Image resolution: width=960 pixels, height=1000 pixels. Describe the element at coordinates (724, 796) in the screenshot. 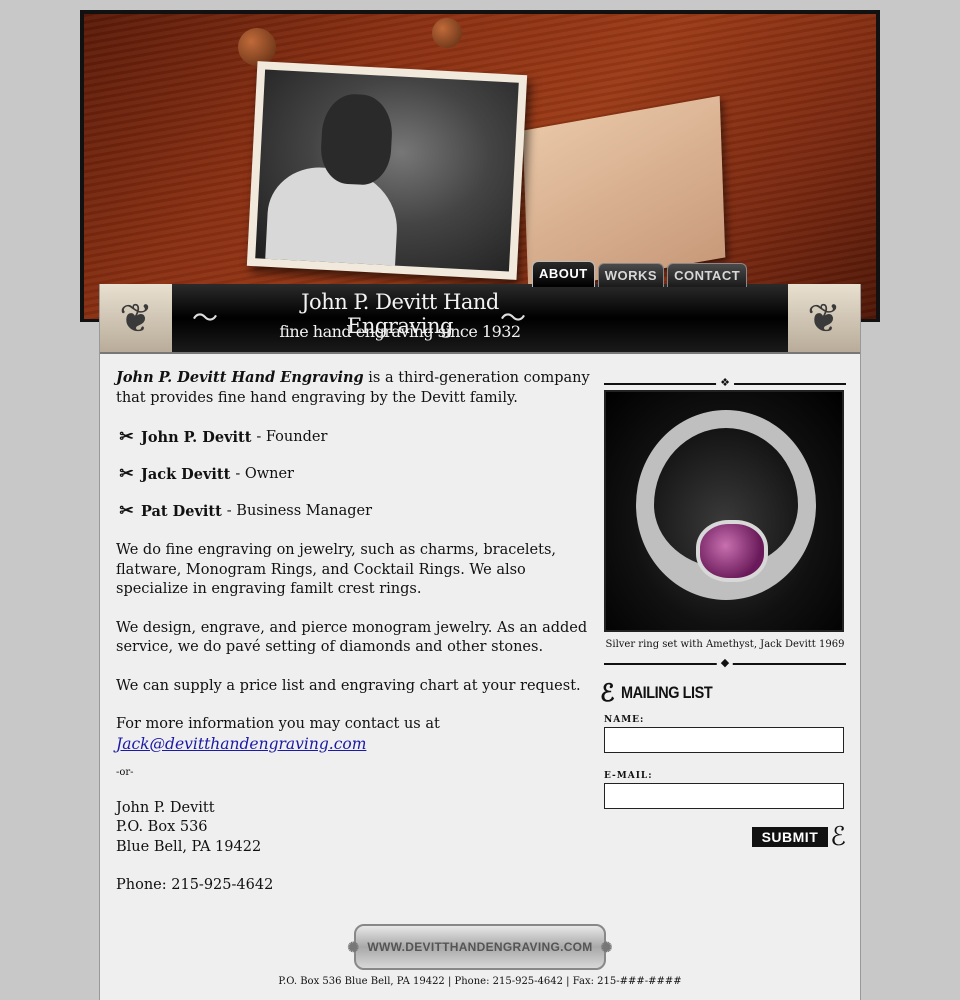

I see `email-field` at that location.